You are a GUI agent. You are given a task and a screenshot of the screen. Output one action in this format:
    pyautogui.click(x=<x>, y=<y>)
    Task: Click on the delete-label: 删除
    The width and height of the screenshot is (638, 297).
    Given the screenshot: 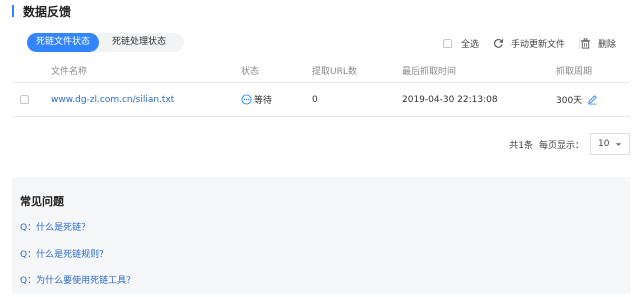 What is the action you would take?
    pyautogui.click(x=606, y=44)
    